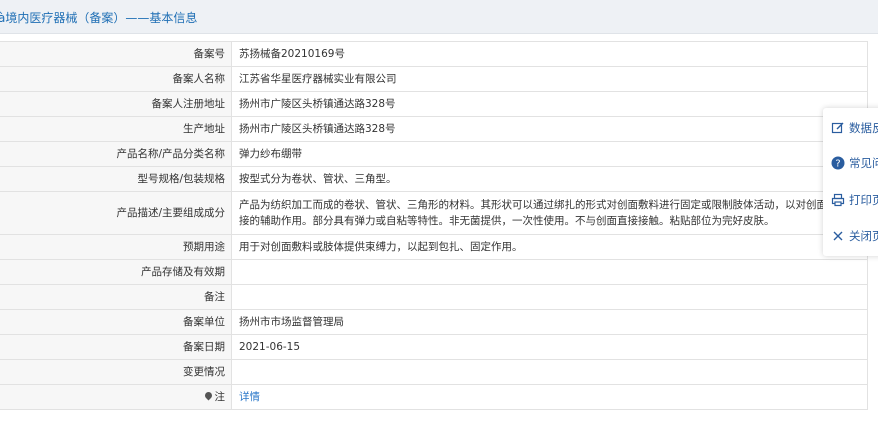 Image resolution: width=878 pixels, height=422 pixels. What do you see at coordinates (116, 247) in the screenshot?
I see `row-label: 预期用途` at bounding box center [116, 247].